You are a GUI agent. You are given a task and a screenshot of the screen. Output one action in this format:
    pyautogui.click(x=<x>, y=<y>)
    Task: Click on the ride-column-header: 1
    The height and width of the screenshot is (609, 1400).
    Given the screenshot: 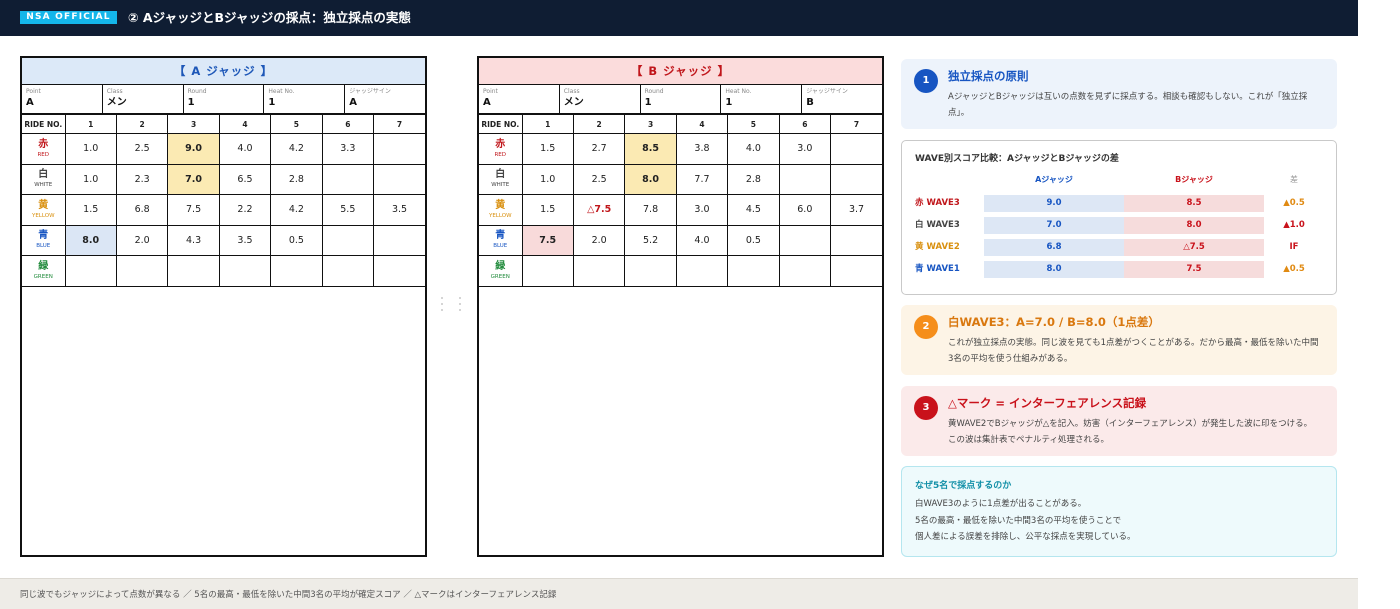 What is the action you would take?
    pyautogui.click(x=90, y=124)
    